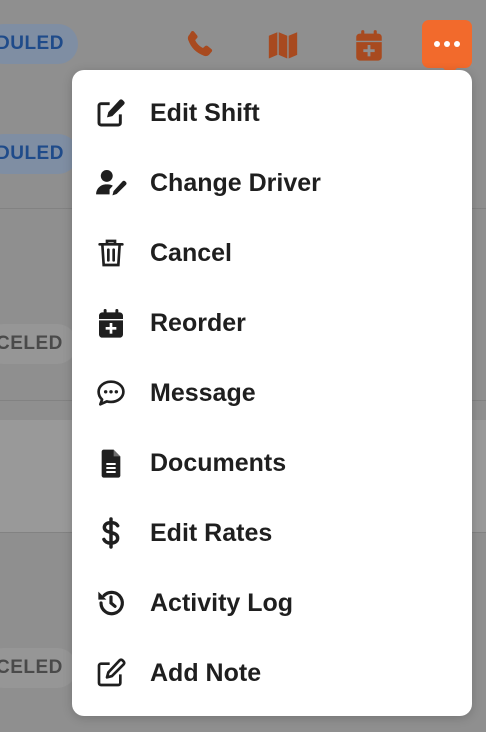 The image size is (486, 732). I want to click on menu-item-edit-rates: Edit Rates, so click(272, 533).